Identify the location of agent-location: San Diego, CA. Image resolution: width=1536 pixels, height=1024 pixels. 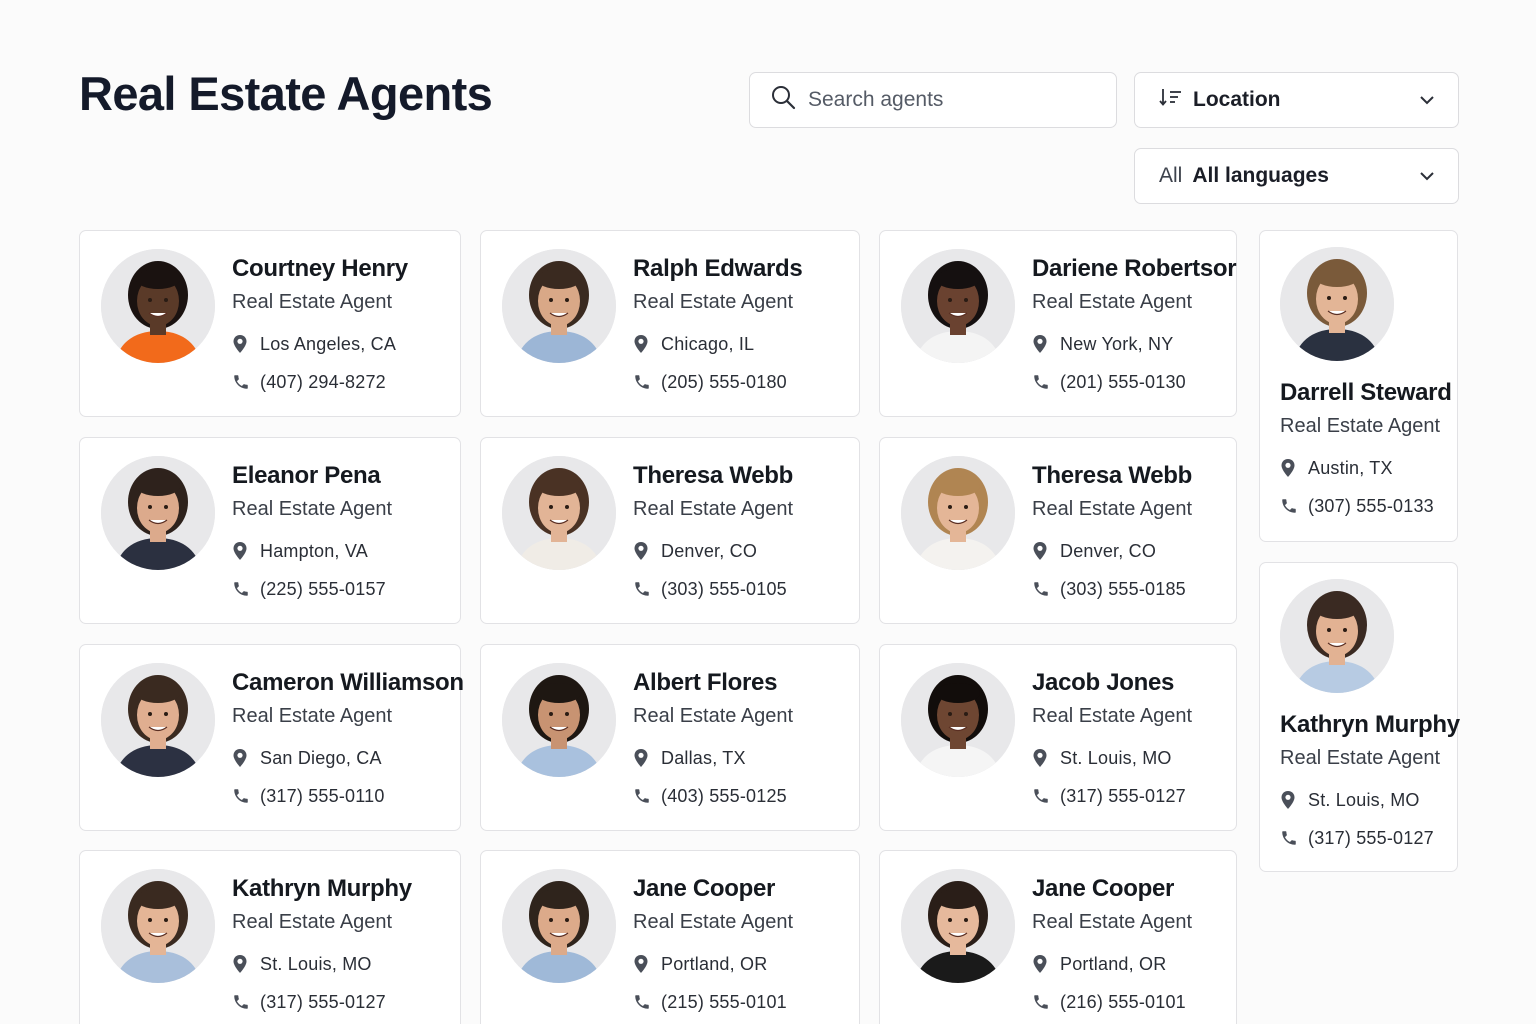
(321, 757).